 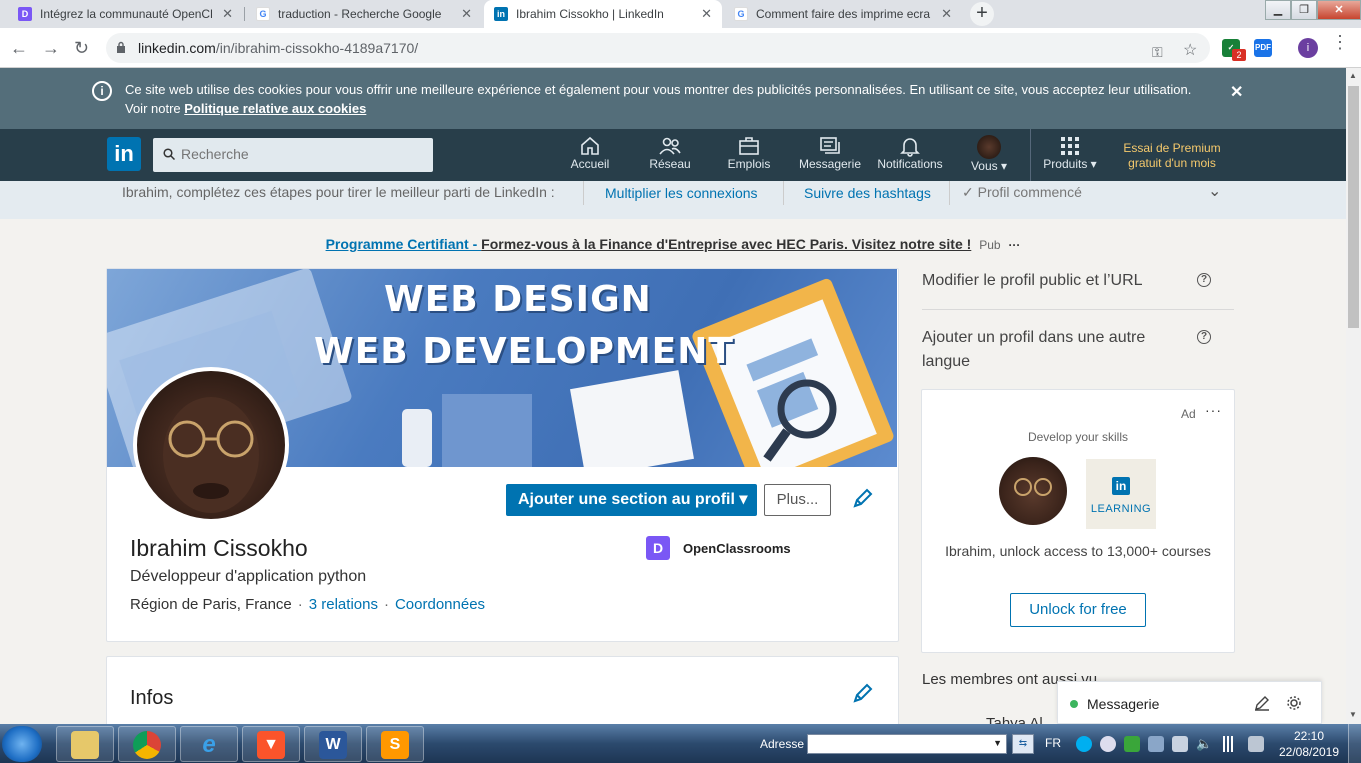 I want to click on taskbar-chrome, so click(x=147, y=744).